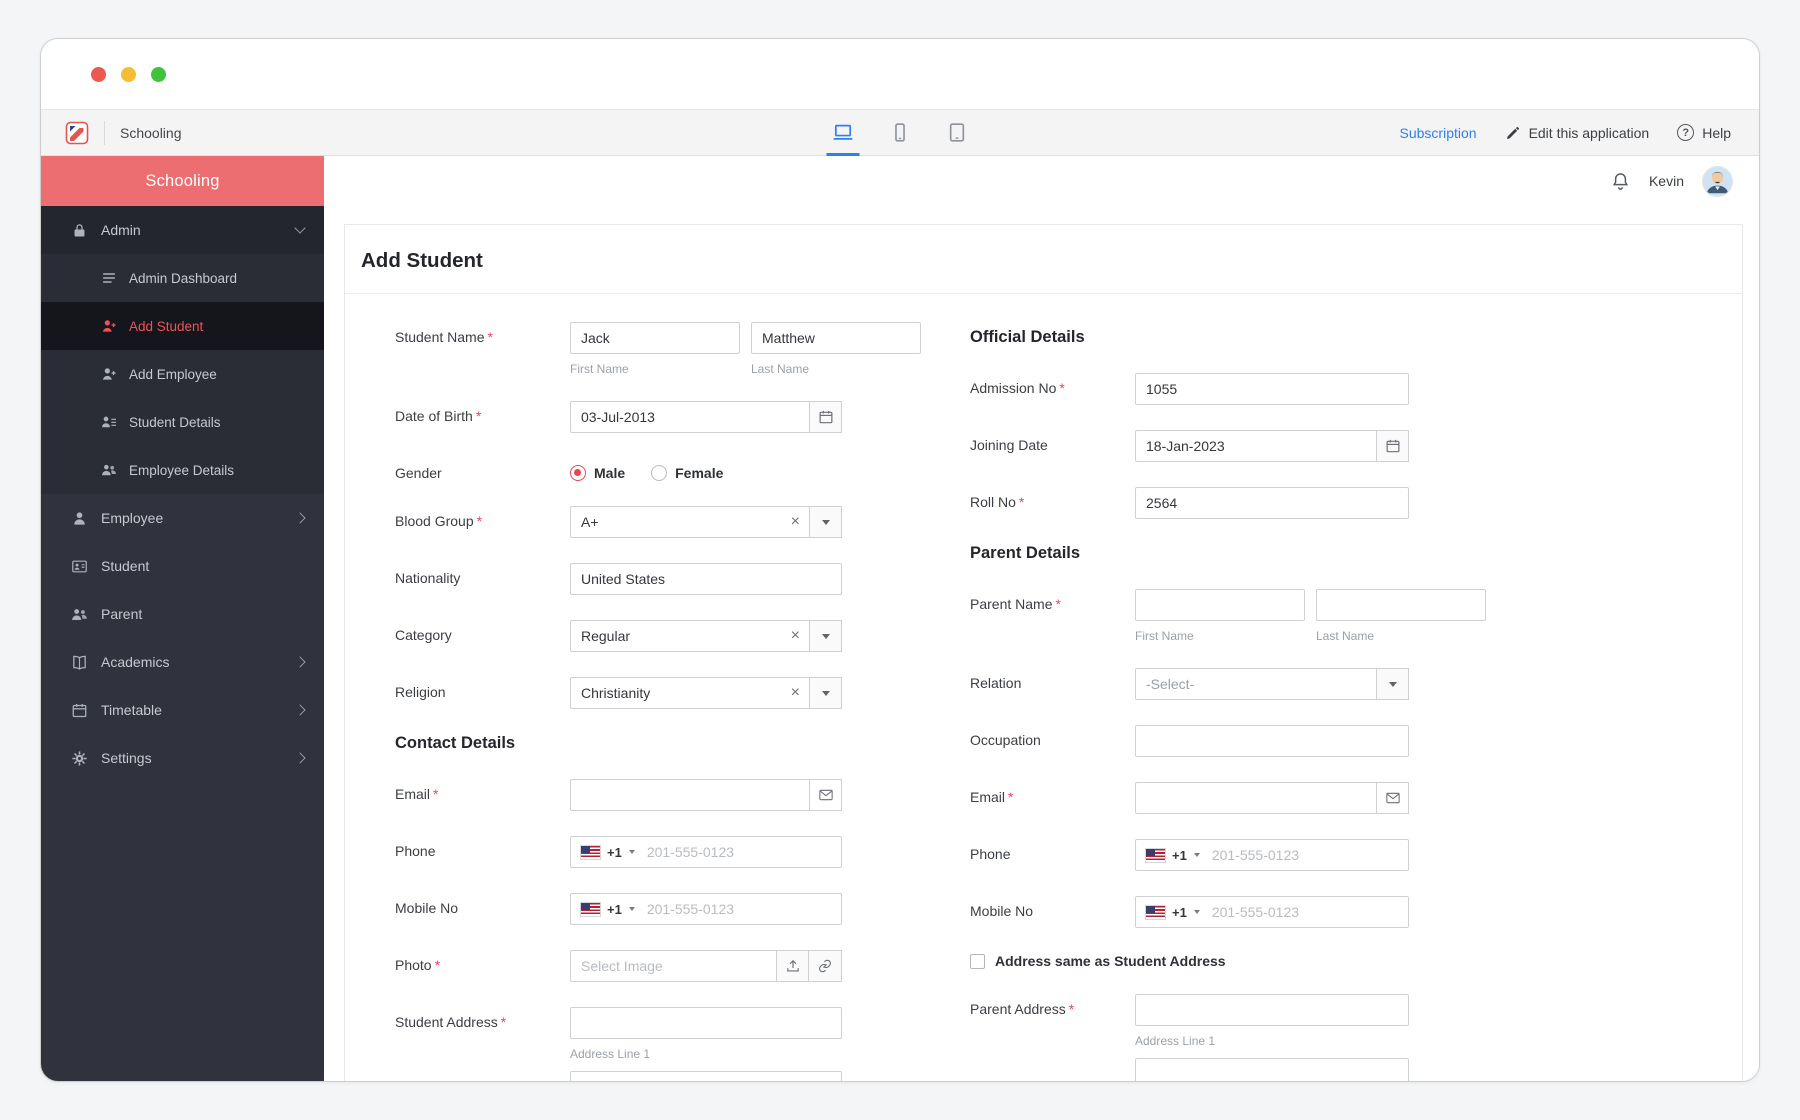 The height and width of the screenshot is (1120, 1800). Describe the element at coordinates (836, 338) in the screenshot. I see `student-last-name-input` at that location.